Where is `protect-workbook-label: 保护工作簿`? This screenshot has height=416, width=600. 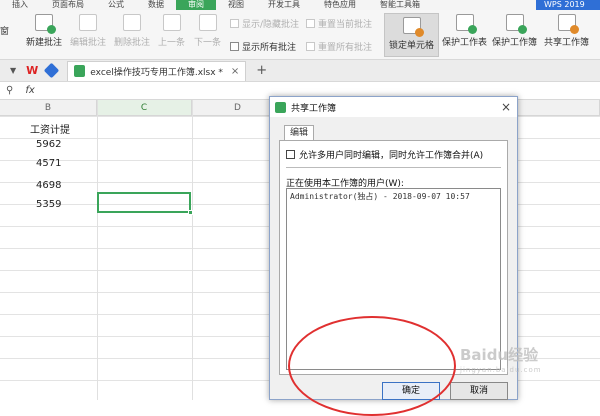 protect-workbook-label: 保护工作簿 is located at coordinates (515, 43).